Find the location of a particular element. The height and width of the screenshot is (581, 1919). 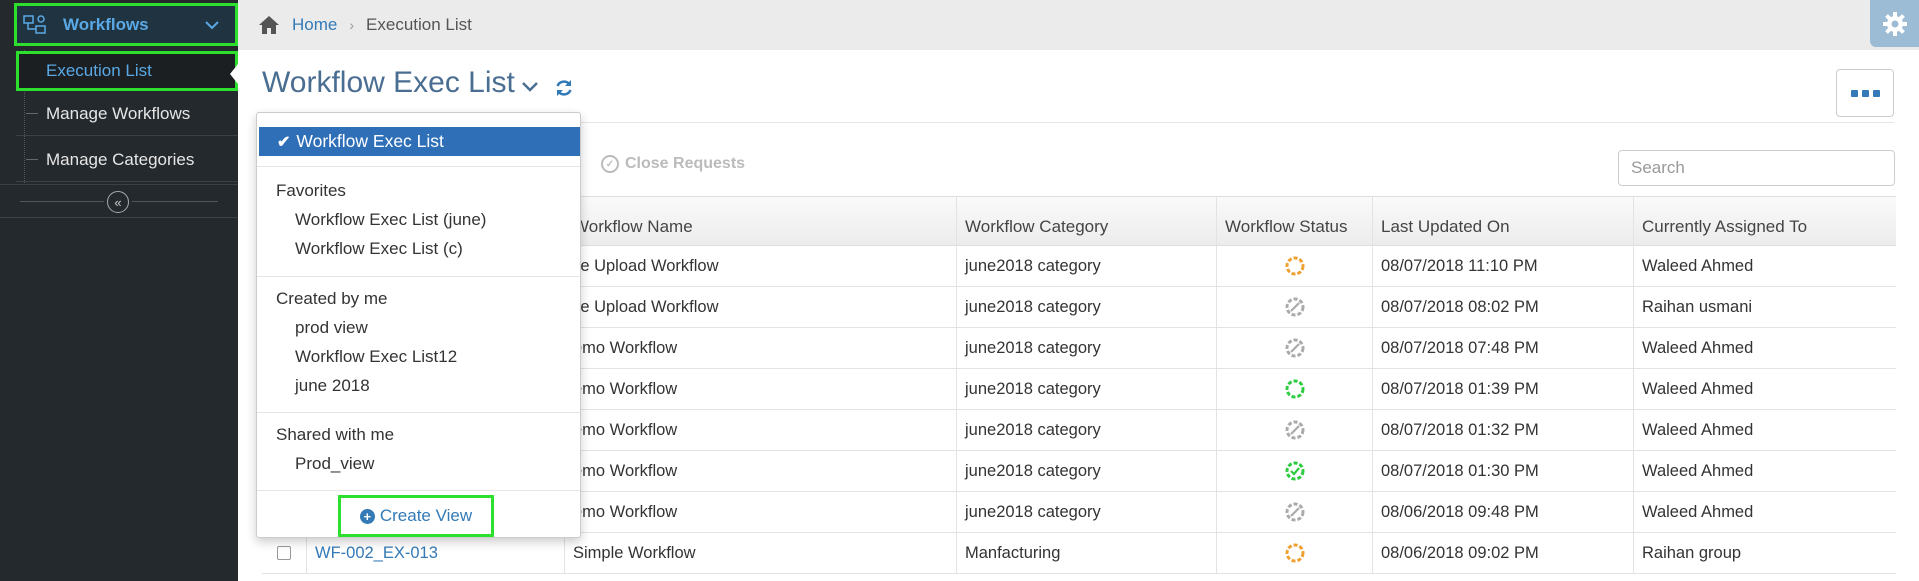

status-completed-icon is located at coordinates (1294, 471).